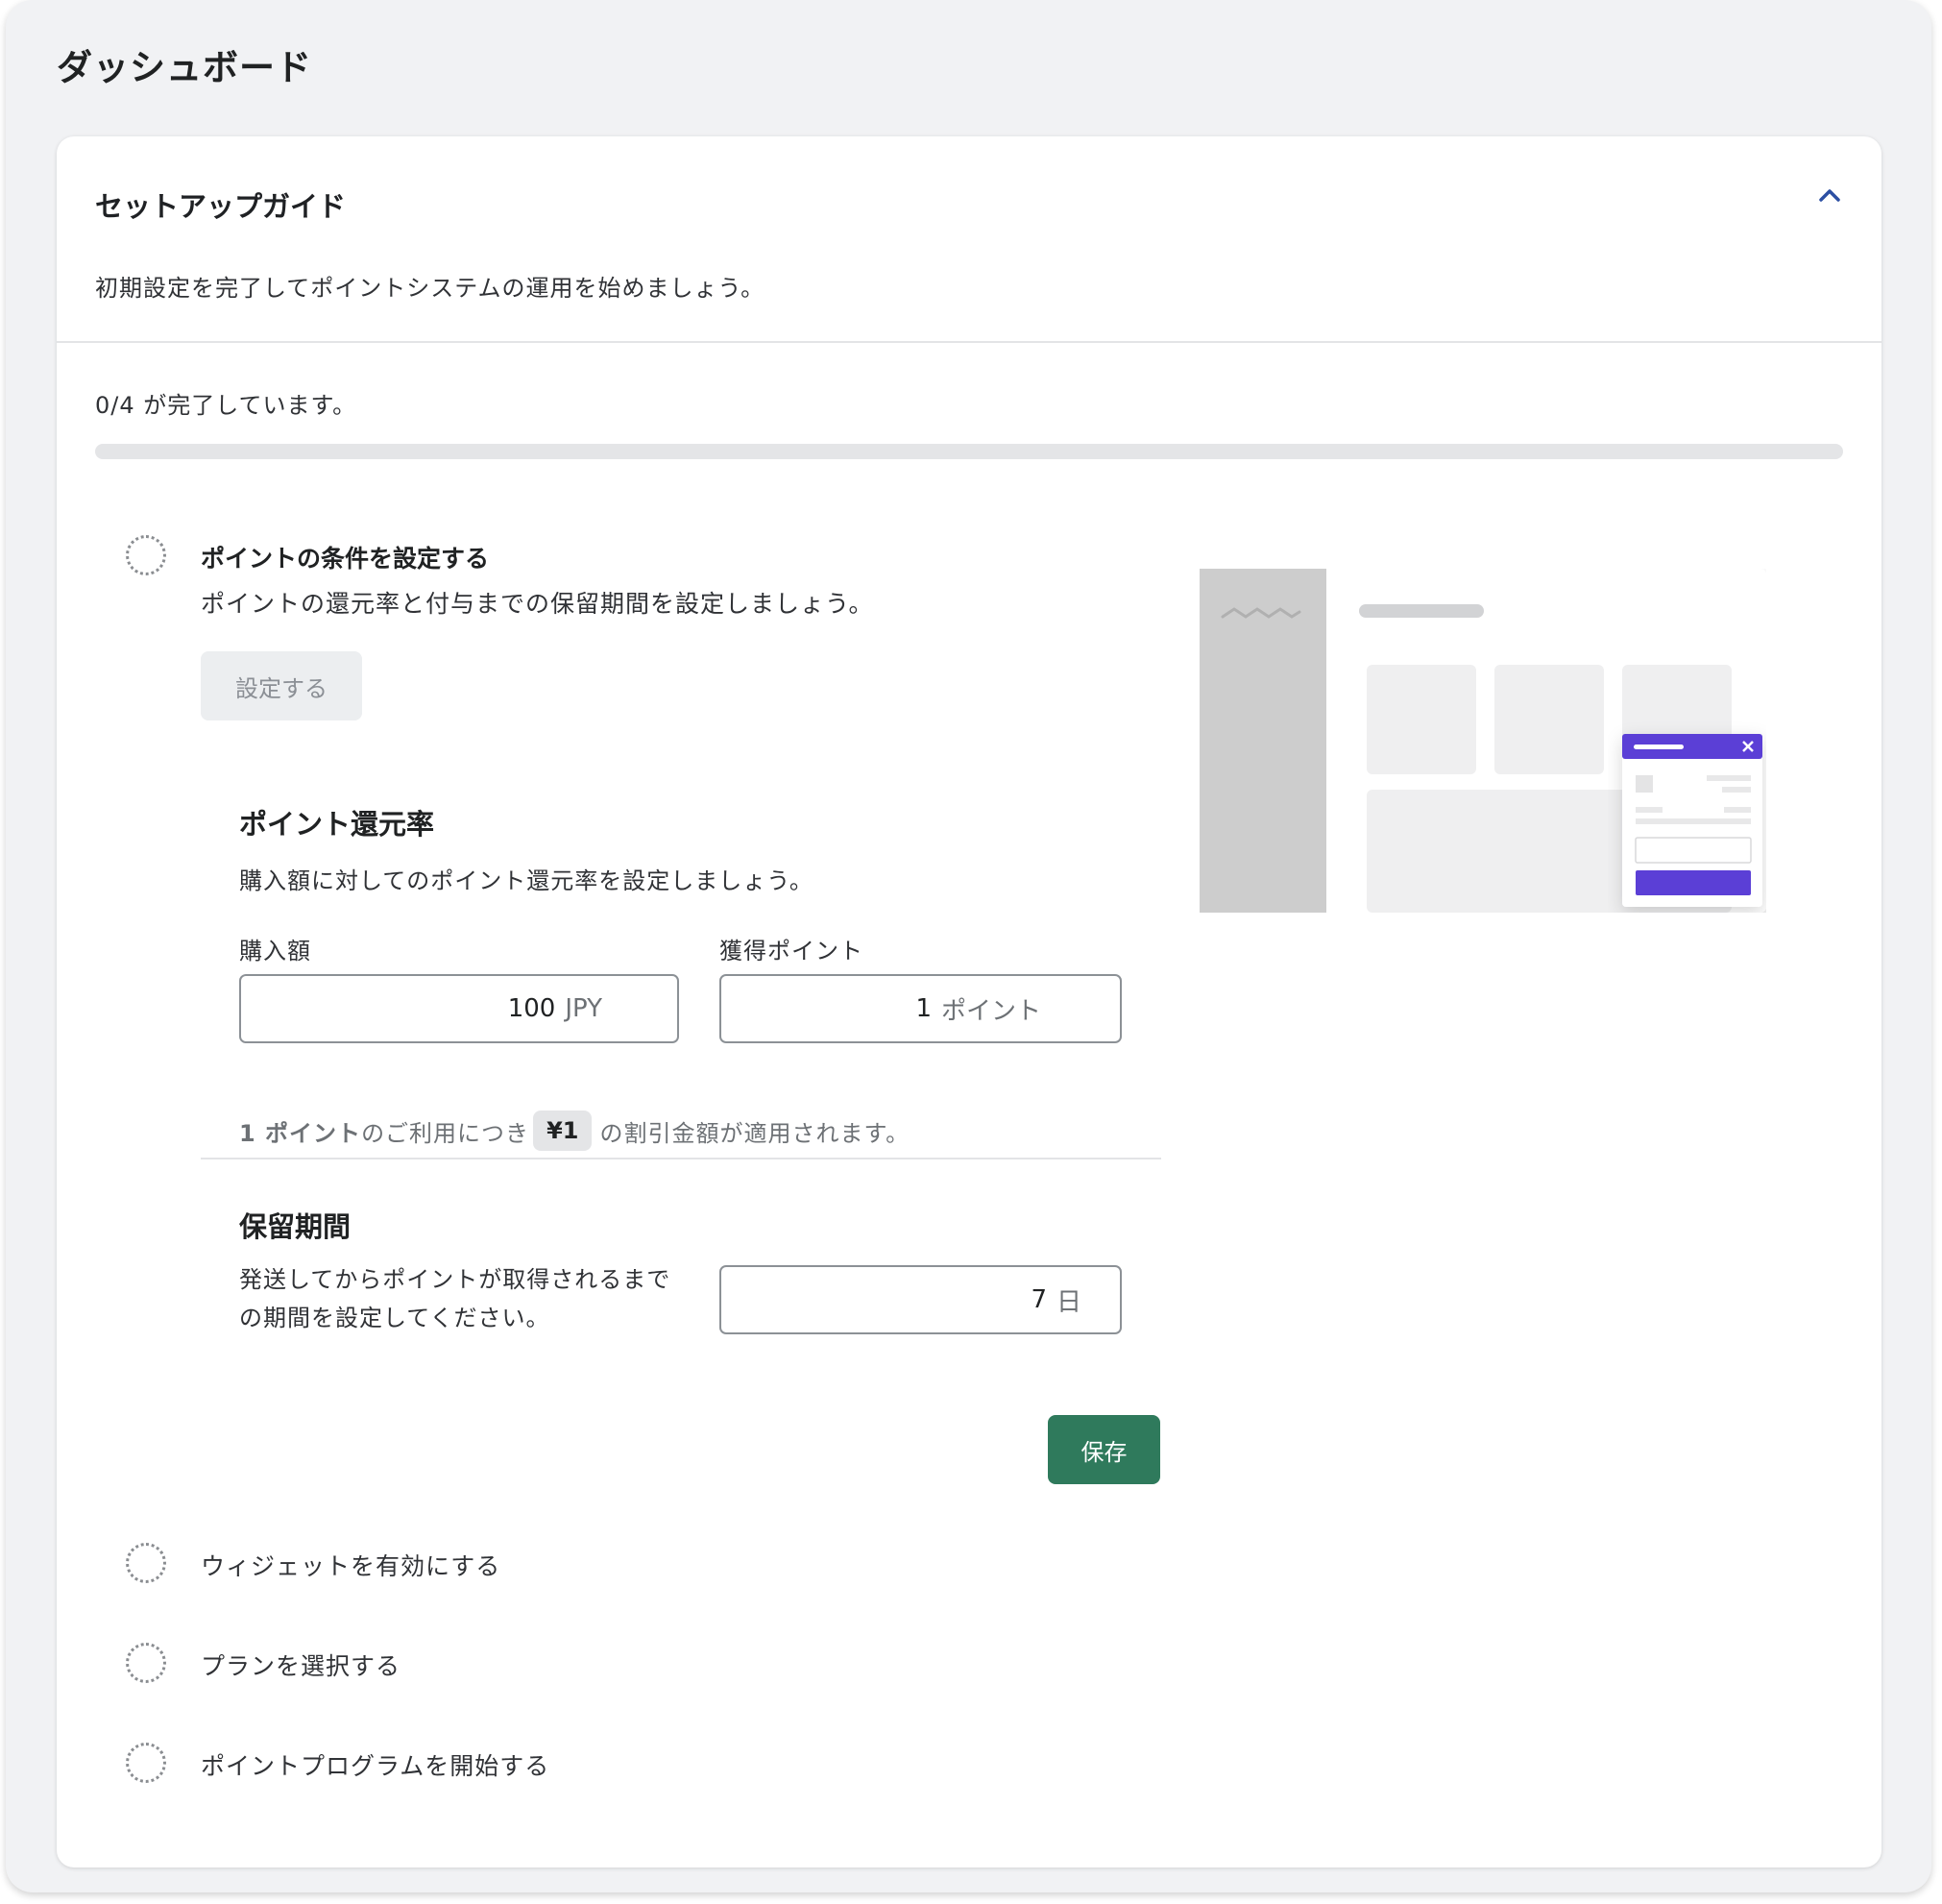 The image size is (1942, 1904). Describe the element at coordinates (445, 1133) in the screenshot. I see `rate-note-text: のご利用につき` at that location.